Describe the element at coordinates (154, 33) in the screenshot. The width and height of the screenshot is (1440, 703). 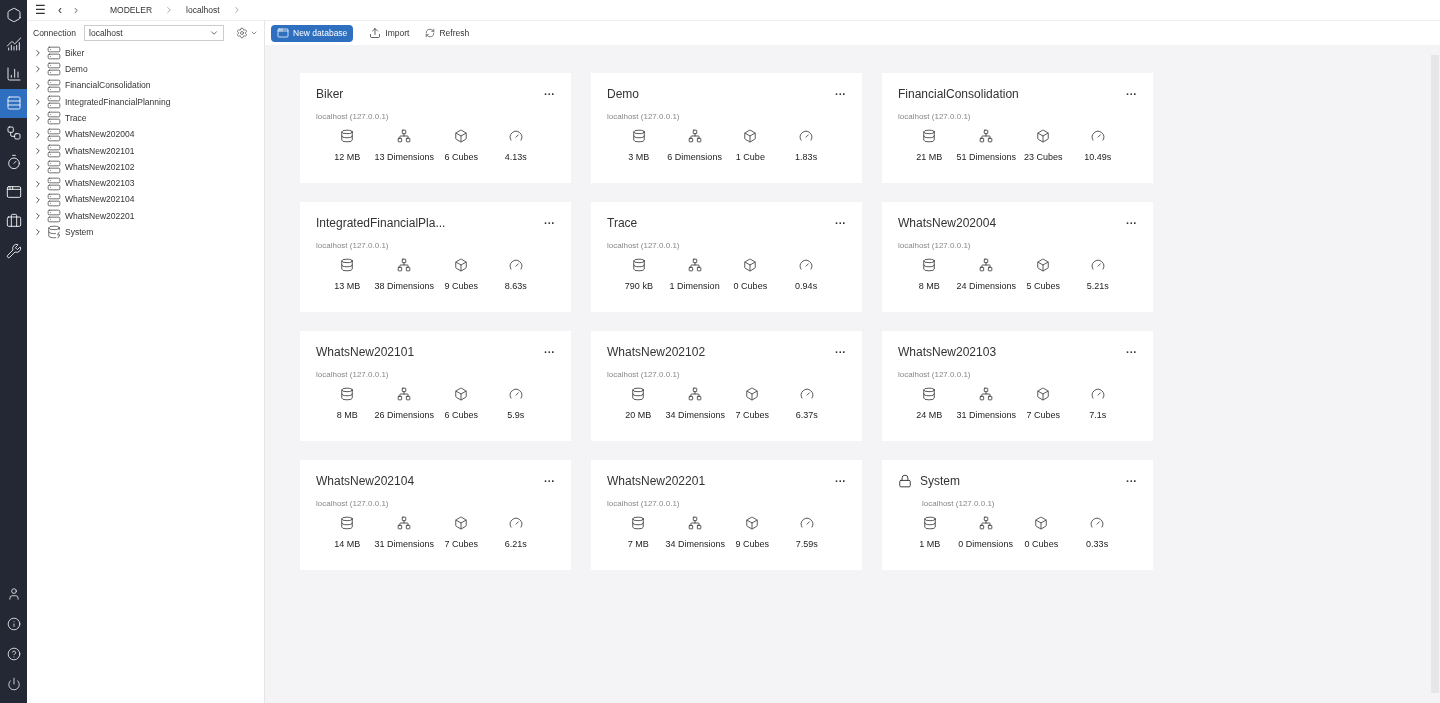
I see `connection-select: localhost` at that location.